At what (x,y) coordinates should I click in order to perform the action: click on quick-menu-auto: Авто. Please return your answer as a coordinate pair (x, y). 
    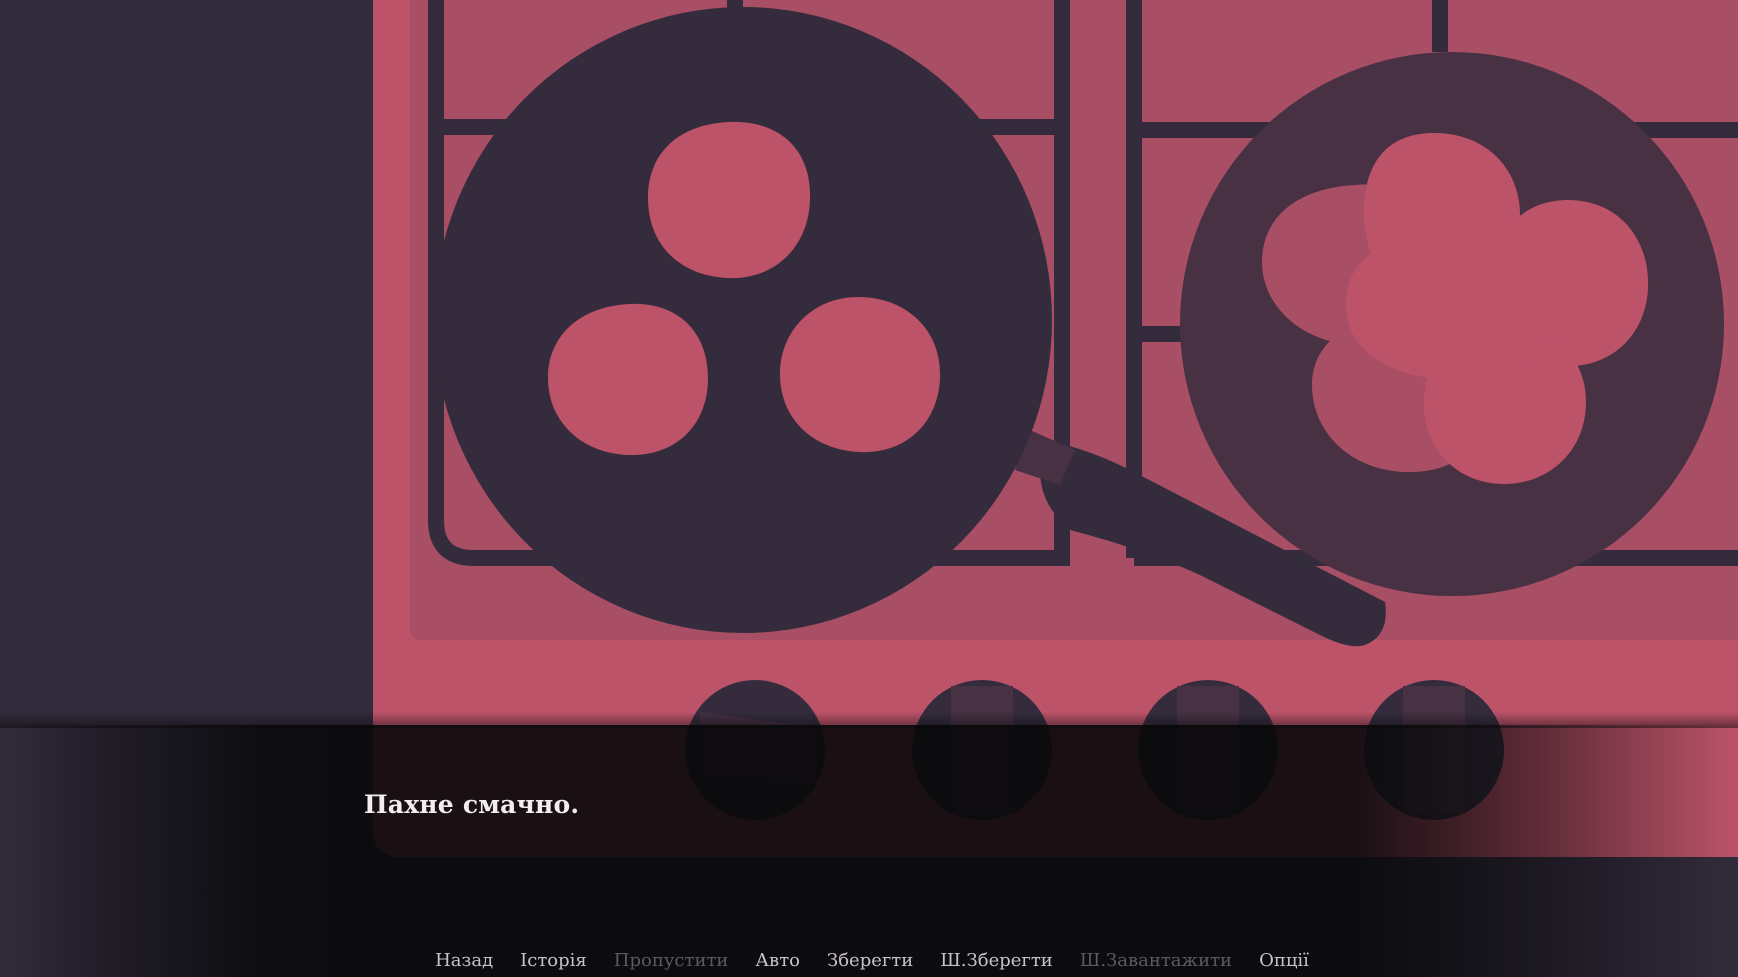
    Looking at the image, I should click on (777, 960).